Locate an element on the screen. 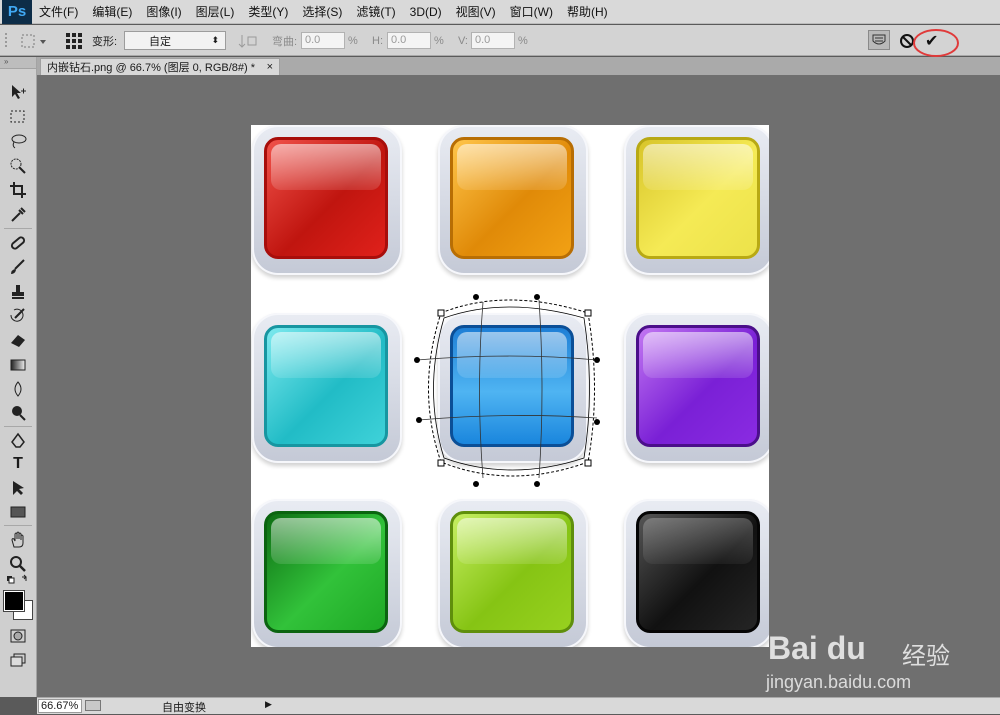 Image resolution: width=1000 pixels, height=715 pixels. close-document-icon: × is located at coordinates (270, 67).